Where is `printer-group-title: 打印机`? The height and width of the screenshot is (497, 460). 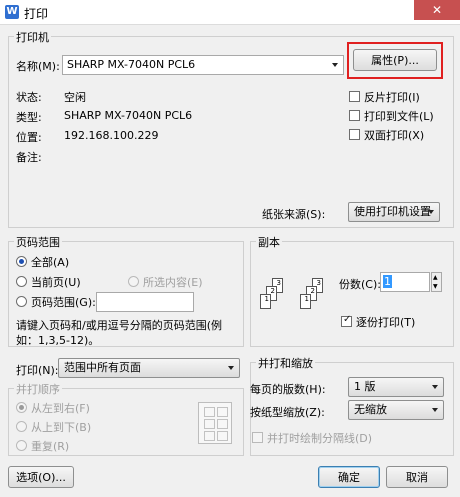 printer-group-title: 打印机 is located at coordinates (32, 37).